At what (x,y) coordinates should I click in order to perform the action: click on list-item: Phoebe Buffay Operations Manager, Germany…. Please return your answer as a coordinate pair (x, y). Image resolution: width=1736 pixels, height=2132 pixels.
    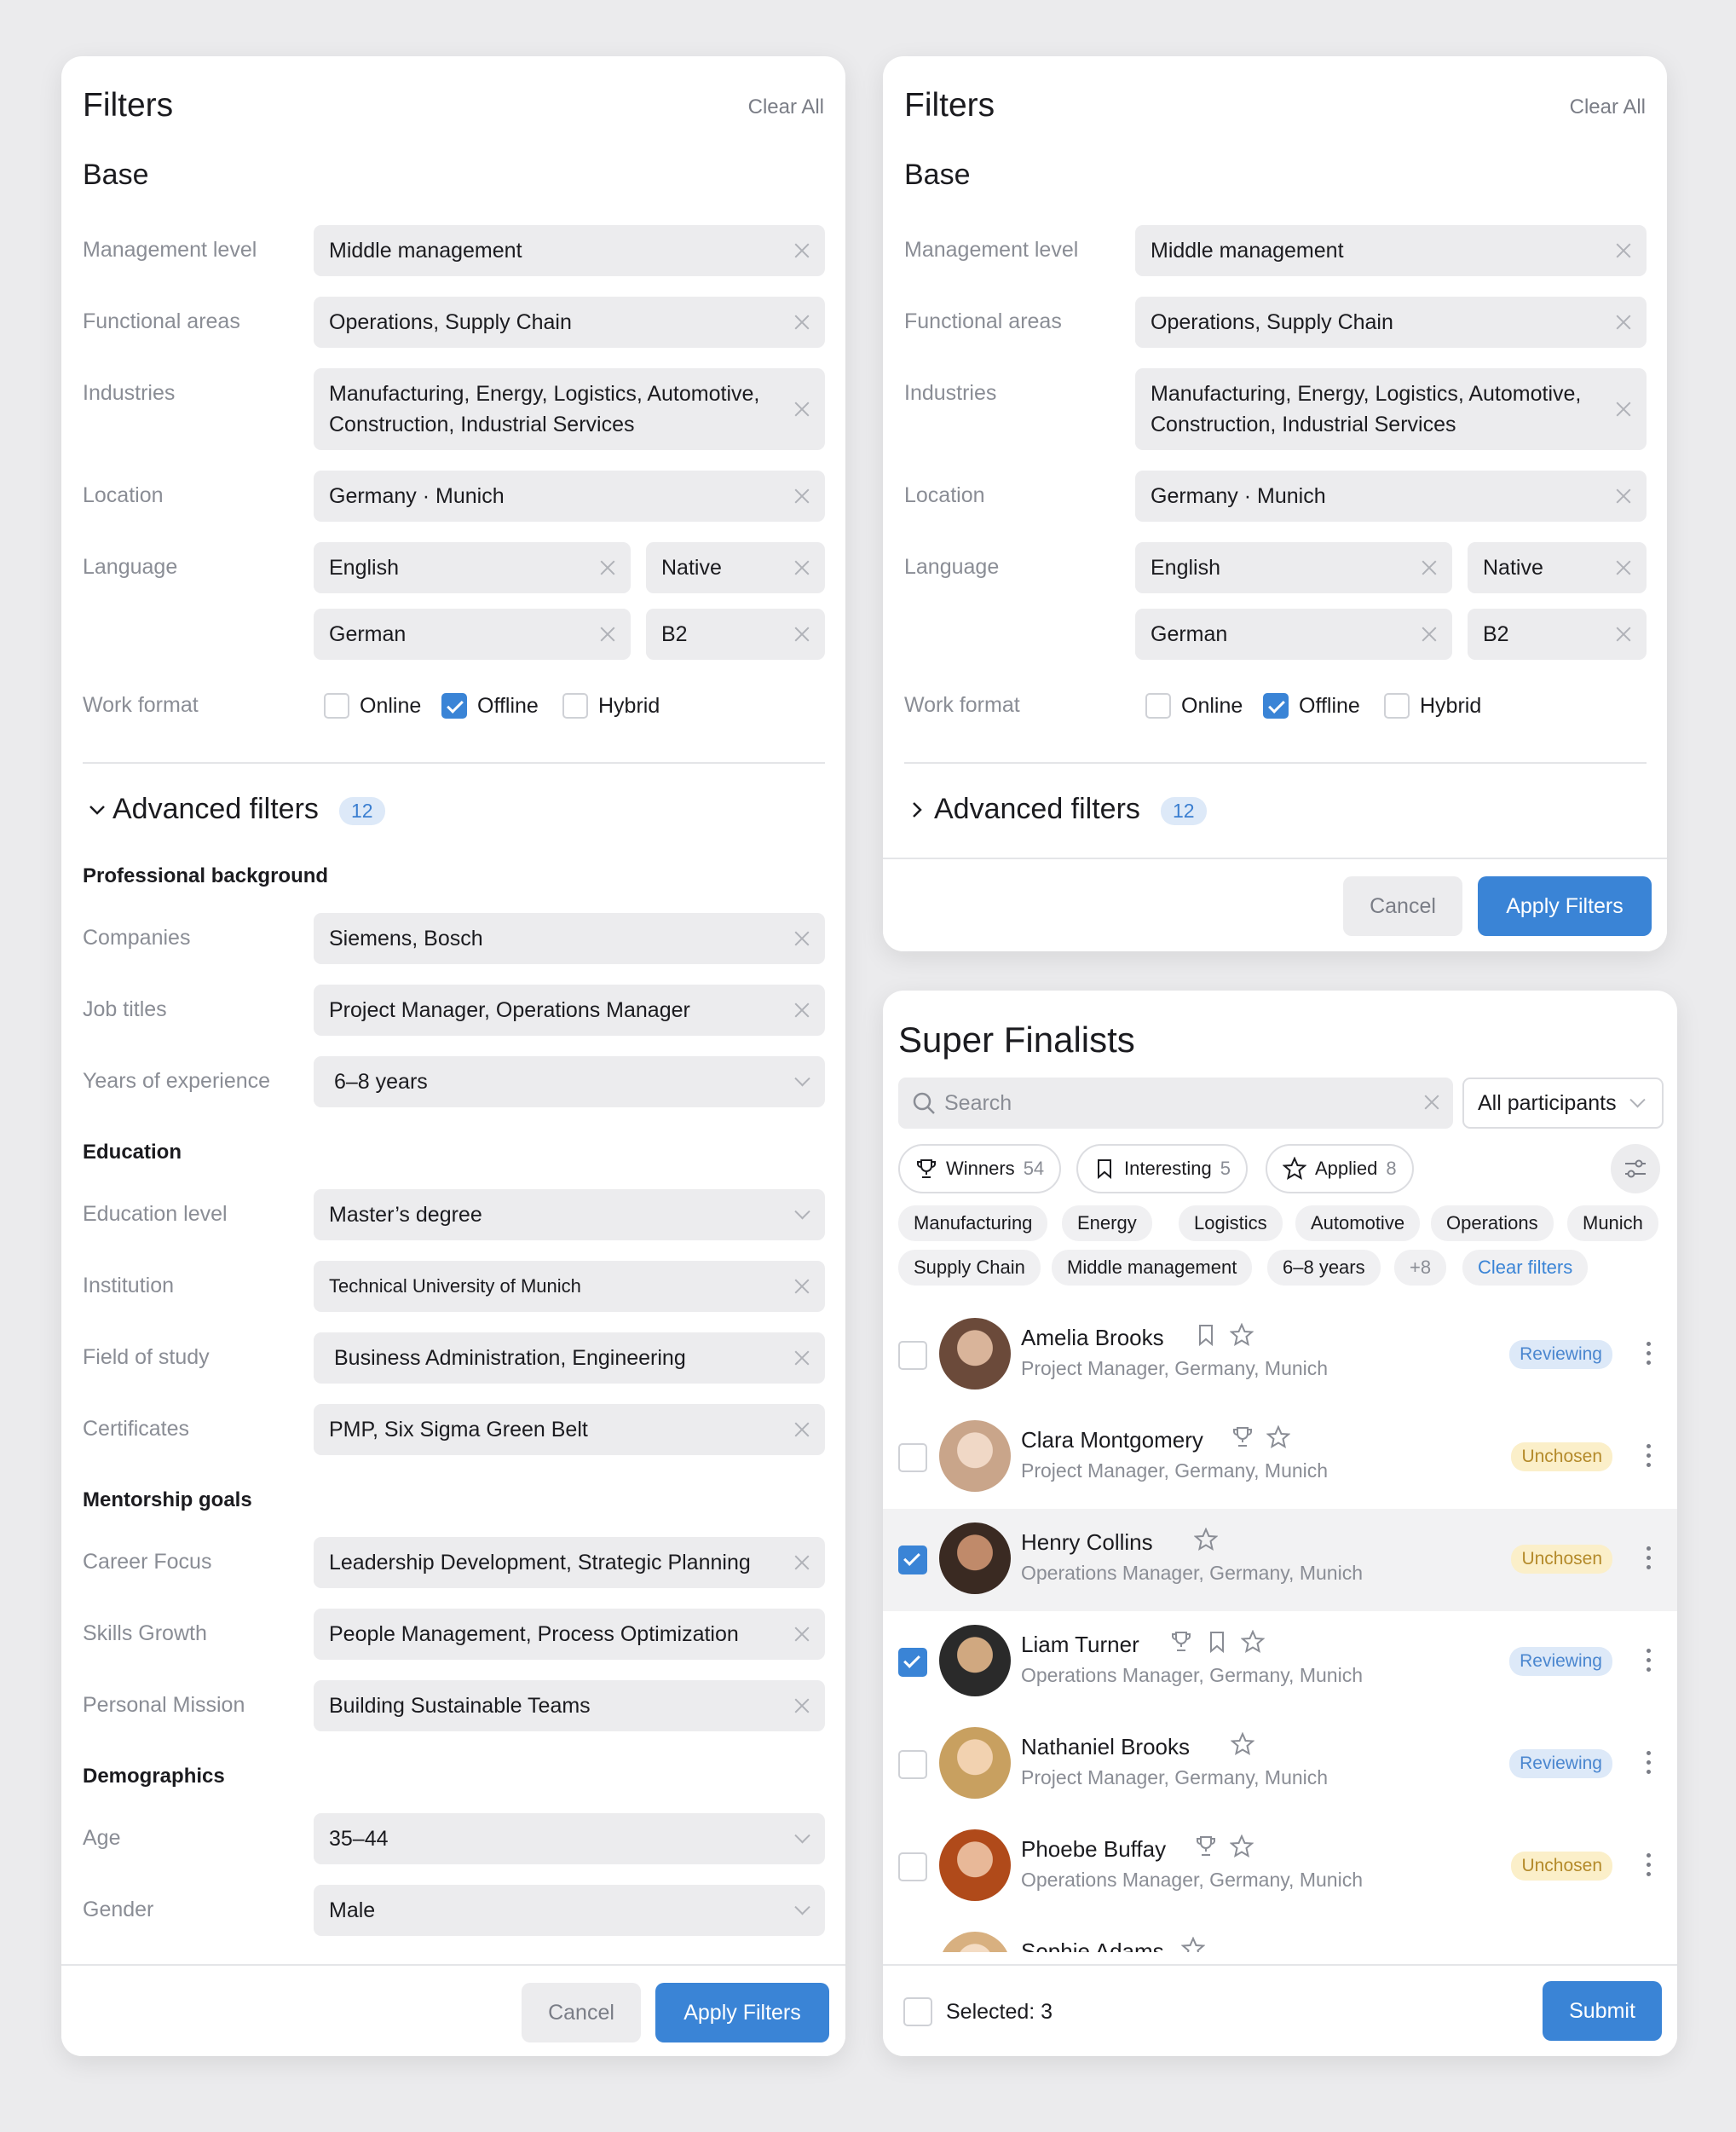
    Looking at the image, I should click on (1280, 1867).